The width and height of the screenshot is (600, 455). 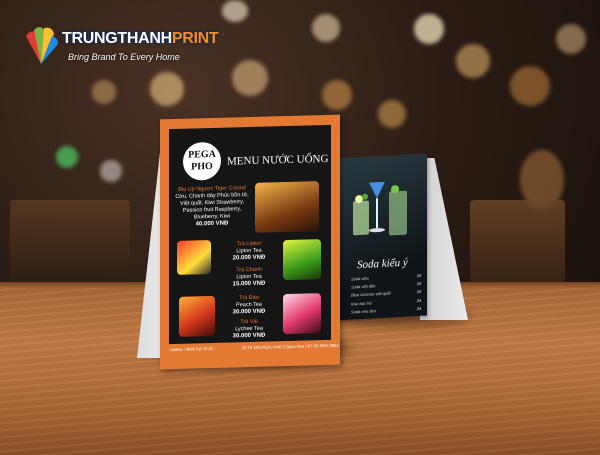 What do you see at coordinates (124, 57) in the screenshot?
I see `brand-tagline: Bring Brand To Every Home` at bounding box center [124, 57].